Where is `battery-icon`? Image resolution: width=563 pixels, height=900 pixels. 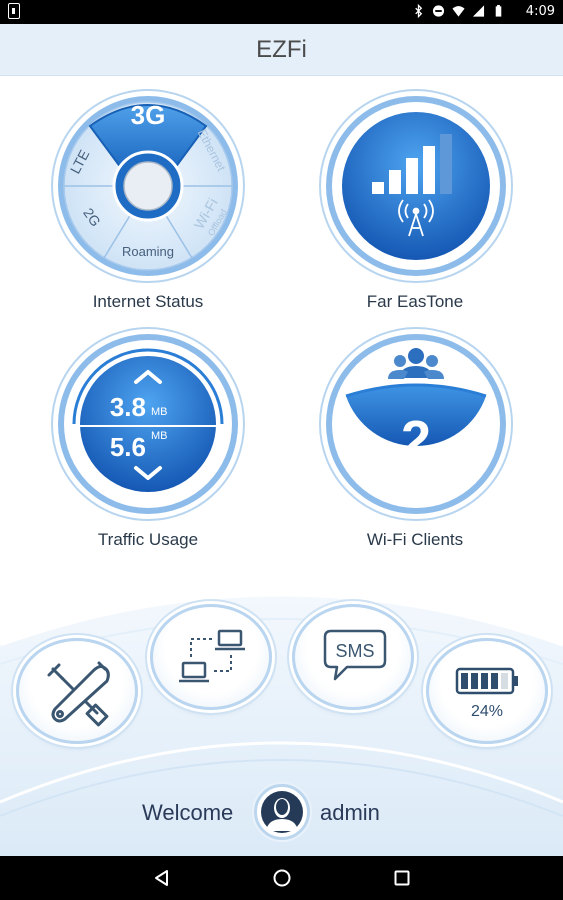 battery-icon is located at coordinates (498, 10).